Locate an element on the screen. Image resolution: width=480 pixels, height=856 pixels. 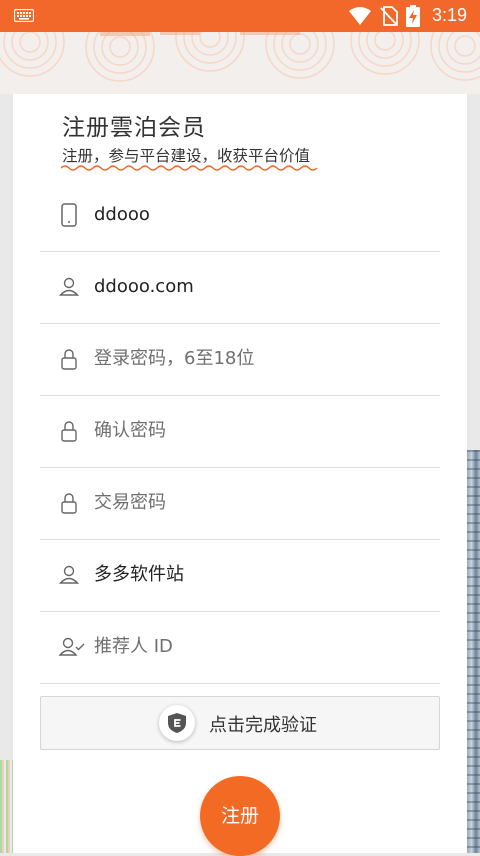
verify-button: 点击完成验证 is located at coordinates (240, 723).